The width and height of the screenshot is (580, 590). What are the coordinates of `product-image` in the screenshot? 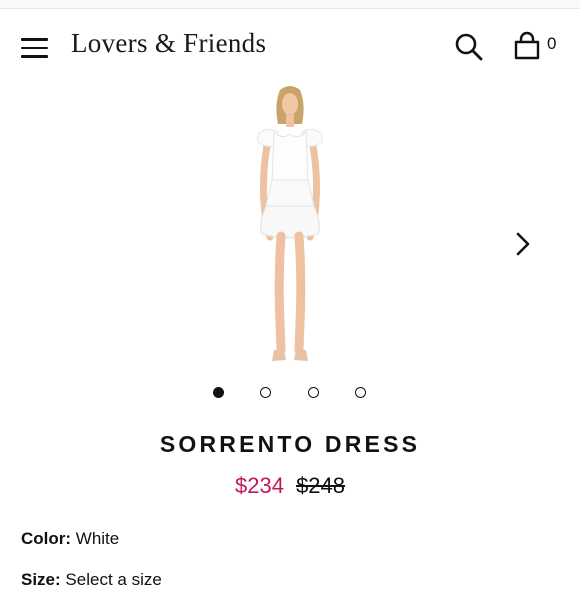 It's located at (290, 226).